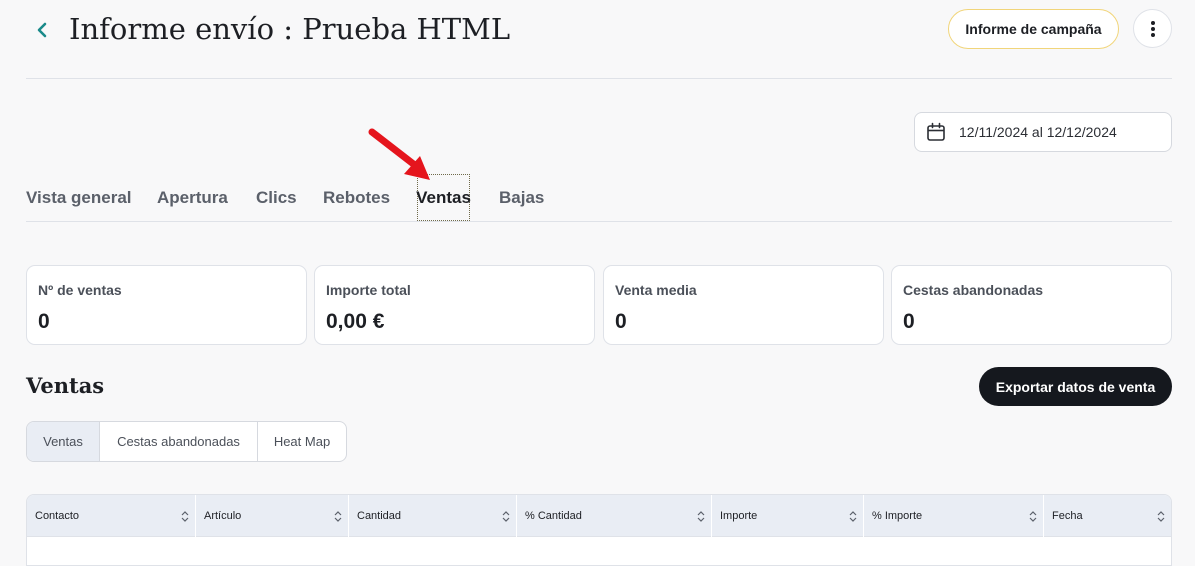 The height and width of the screenshot is (566, 1195). I want to click on tab-bajas: Bajas, so click(521, 197).